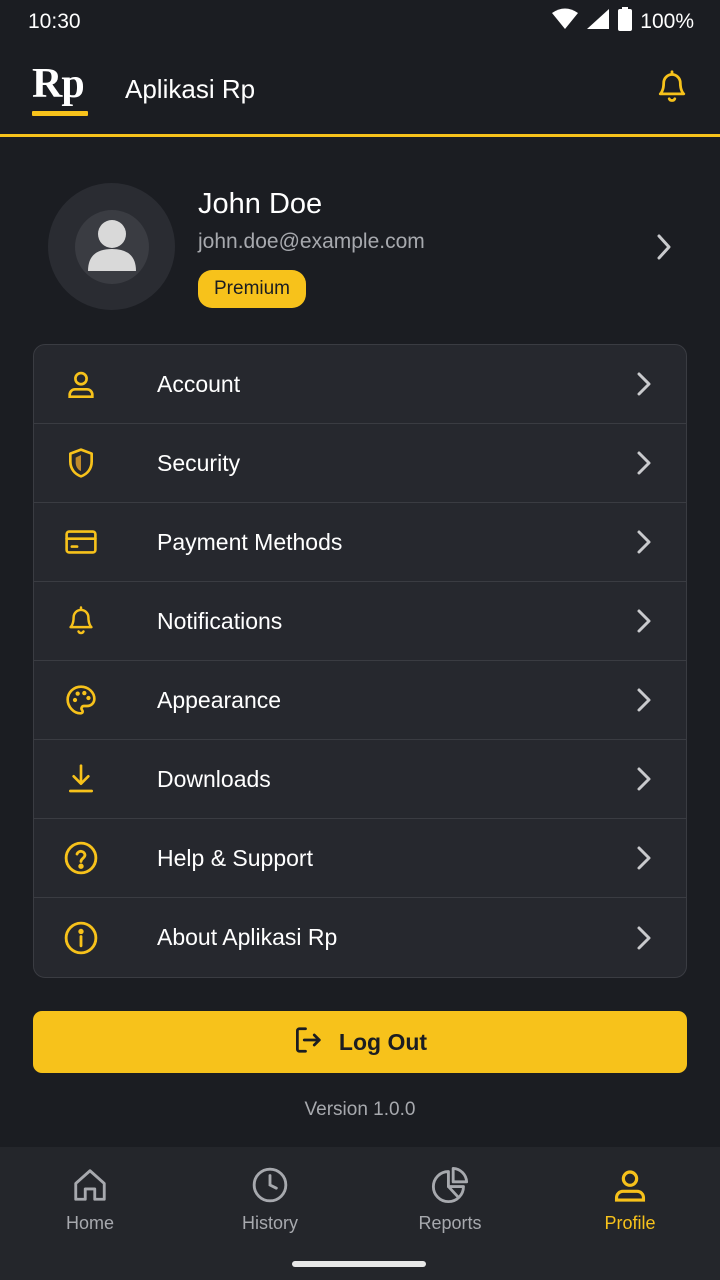  I want to click on app-bar: Rp Aplikasi Rp, so click(360, 90).